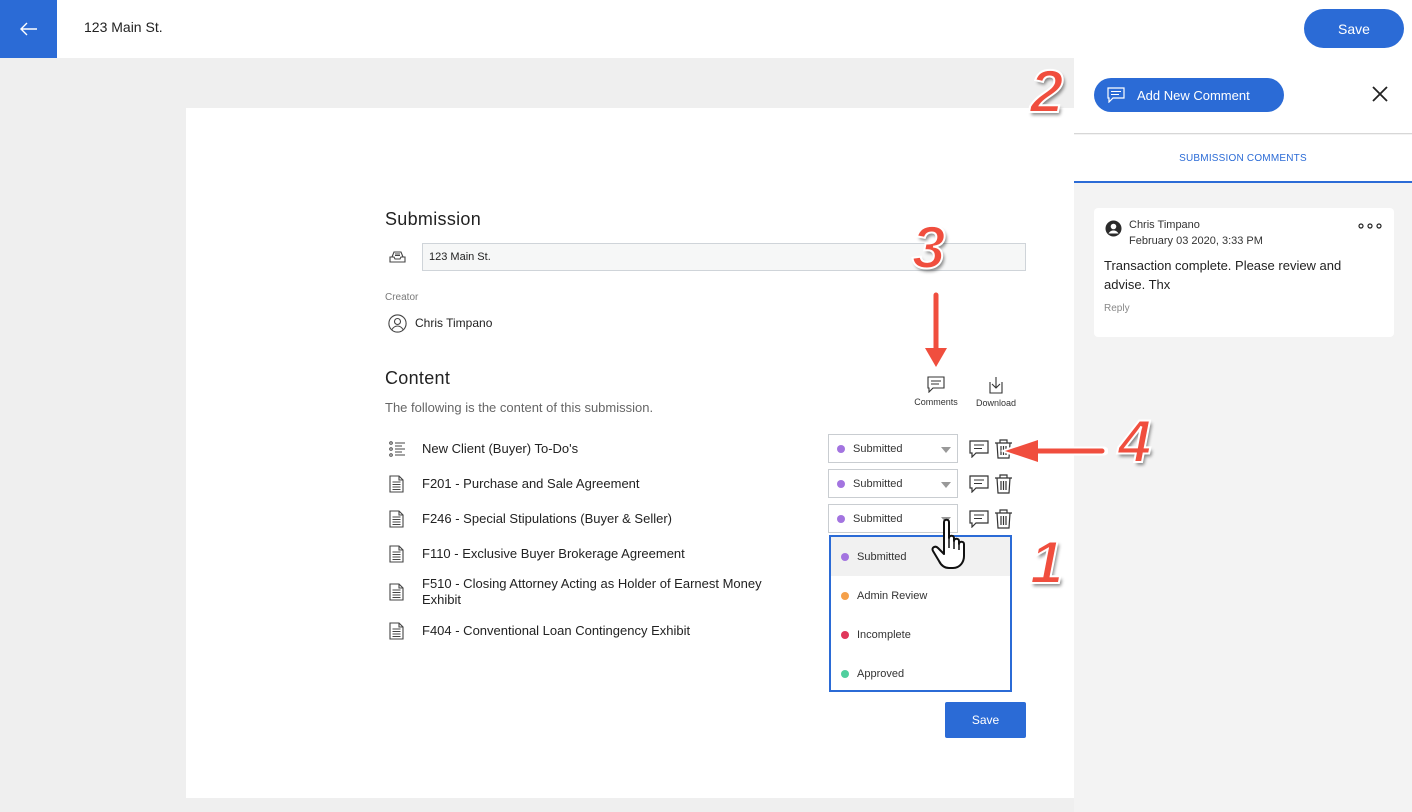 Image resolution: width=1412 pixels, height=812 pixels. I want to click on back-button, so click(28, 29).